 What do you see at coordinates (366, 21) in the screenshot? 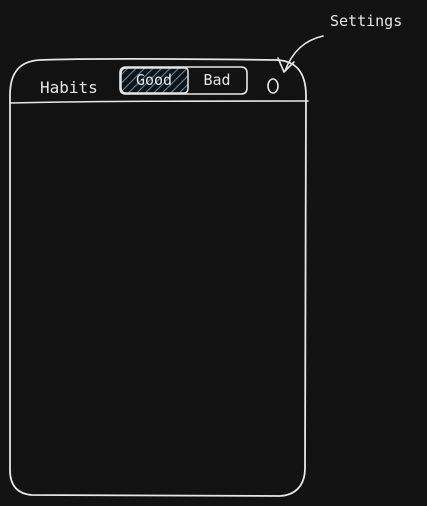
I see `settings-annotation-label: Settings` at bounding box center [366, 21].